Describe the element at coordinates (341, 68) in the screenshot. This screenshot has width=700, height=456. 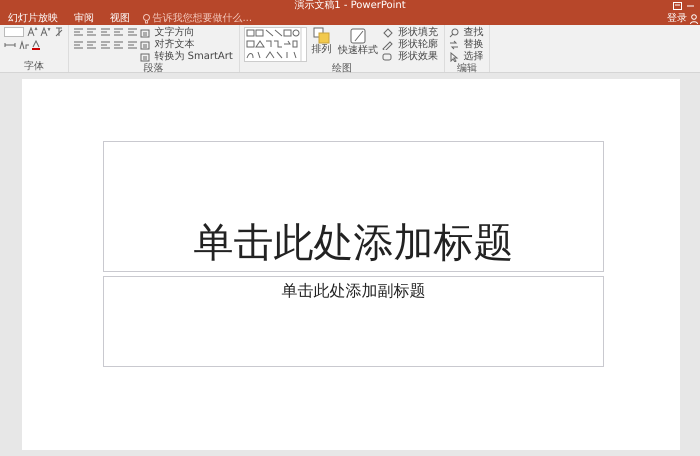
I see `group-label: 绘图` at that location.